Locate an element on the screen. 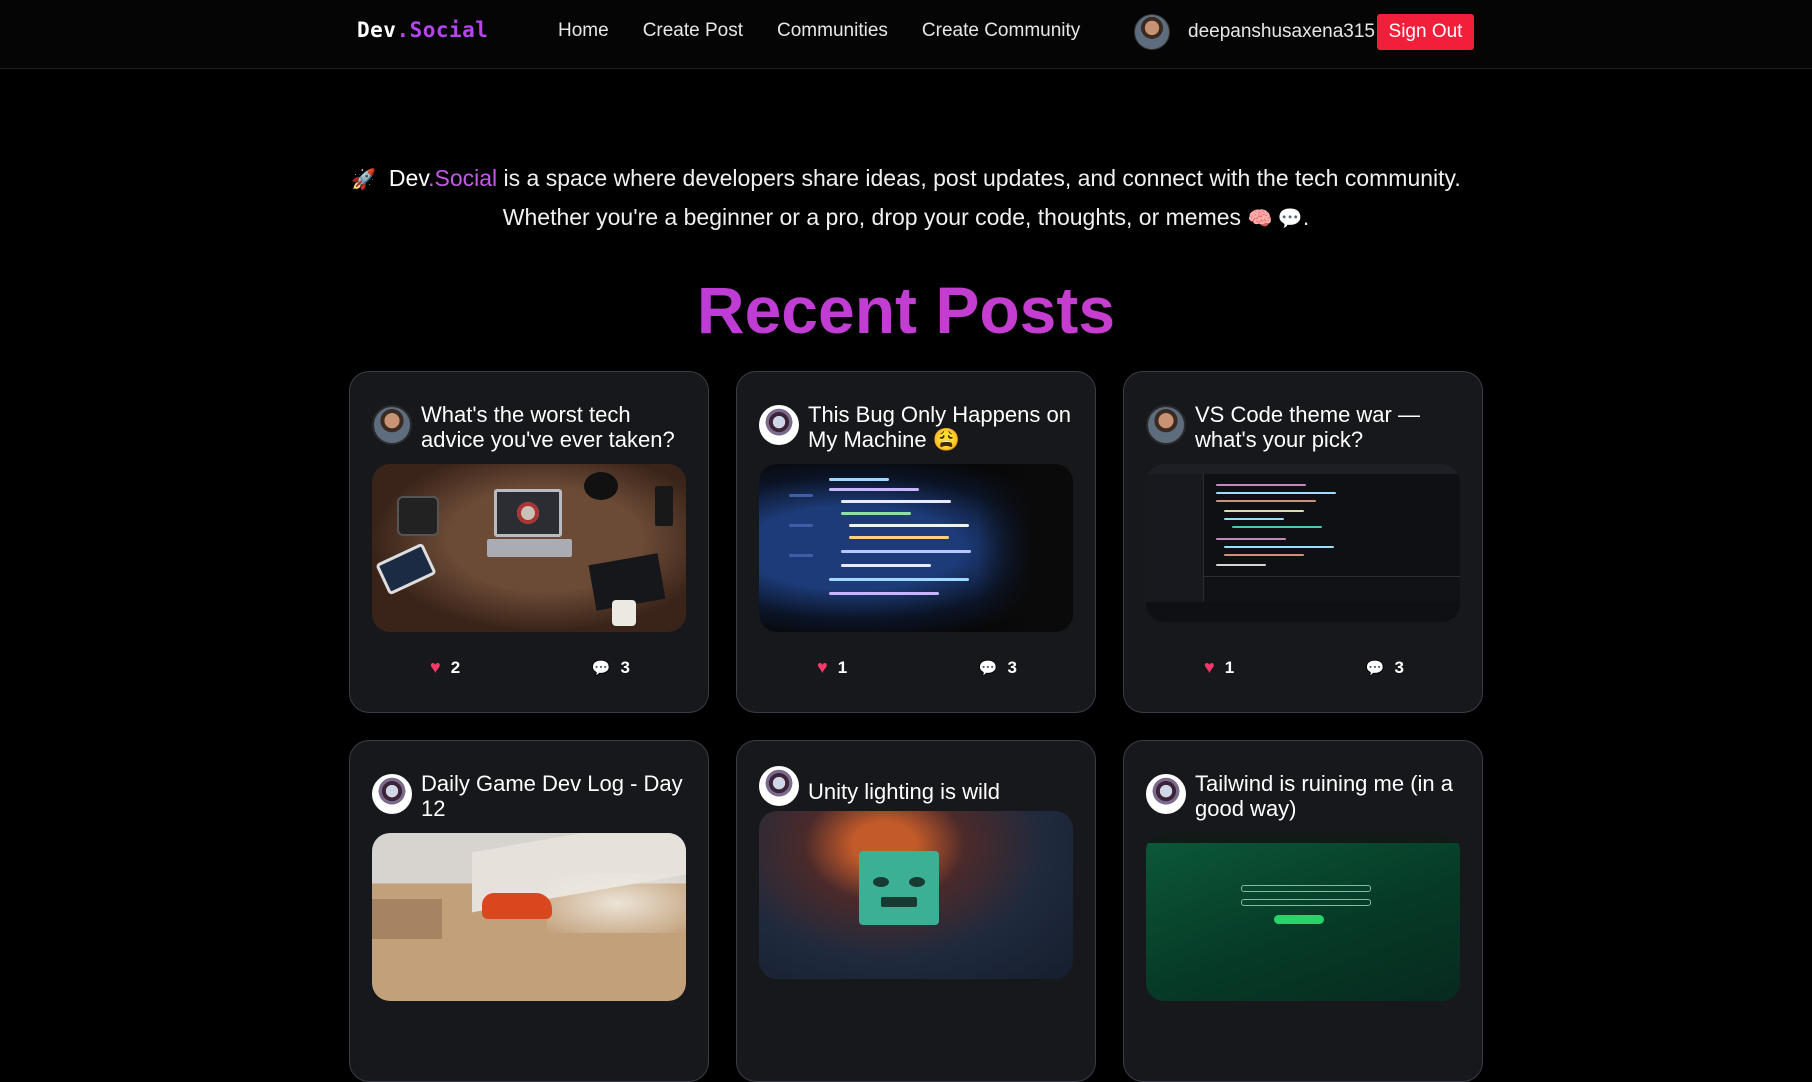 This screenshot has height=1082, width=1812. user-profile: deepanshusaxena315 is located at coordinates (1254, 32).